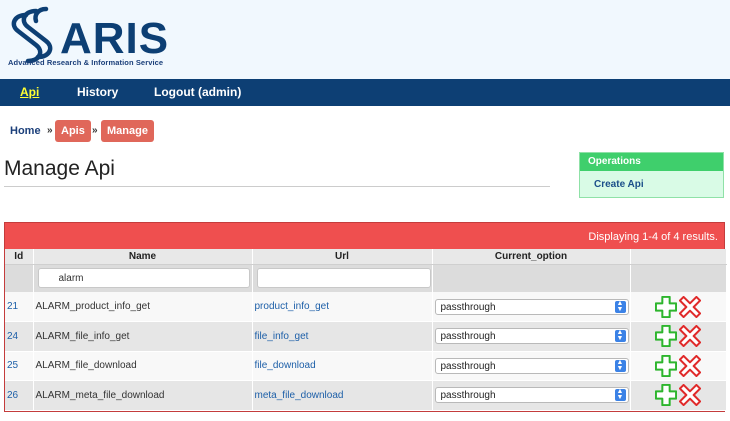 The height and width of the screenshot is (421, 730). I want to click on logo-wordmark: ARIS, so click(114, 38).